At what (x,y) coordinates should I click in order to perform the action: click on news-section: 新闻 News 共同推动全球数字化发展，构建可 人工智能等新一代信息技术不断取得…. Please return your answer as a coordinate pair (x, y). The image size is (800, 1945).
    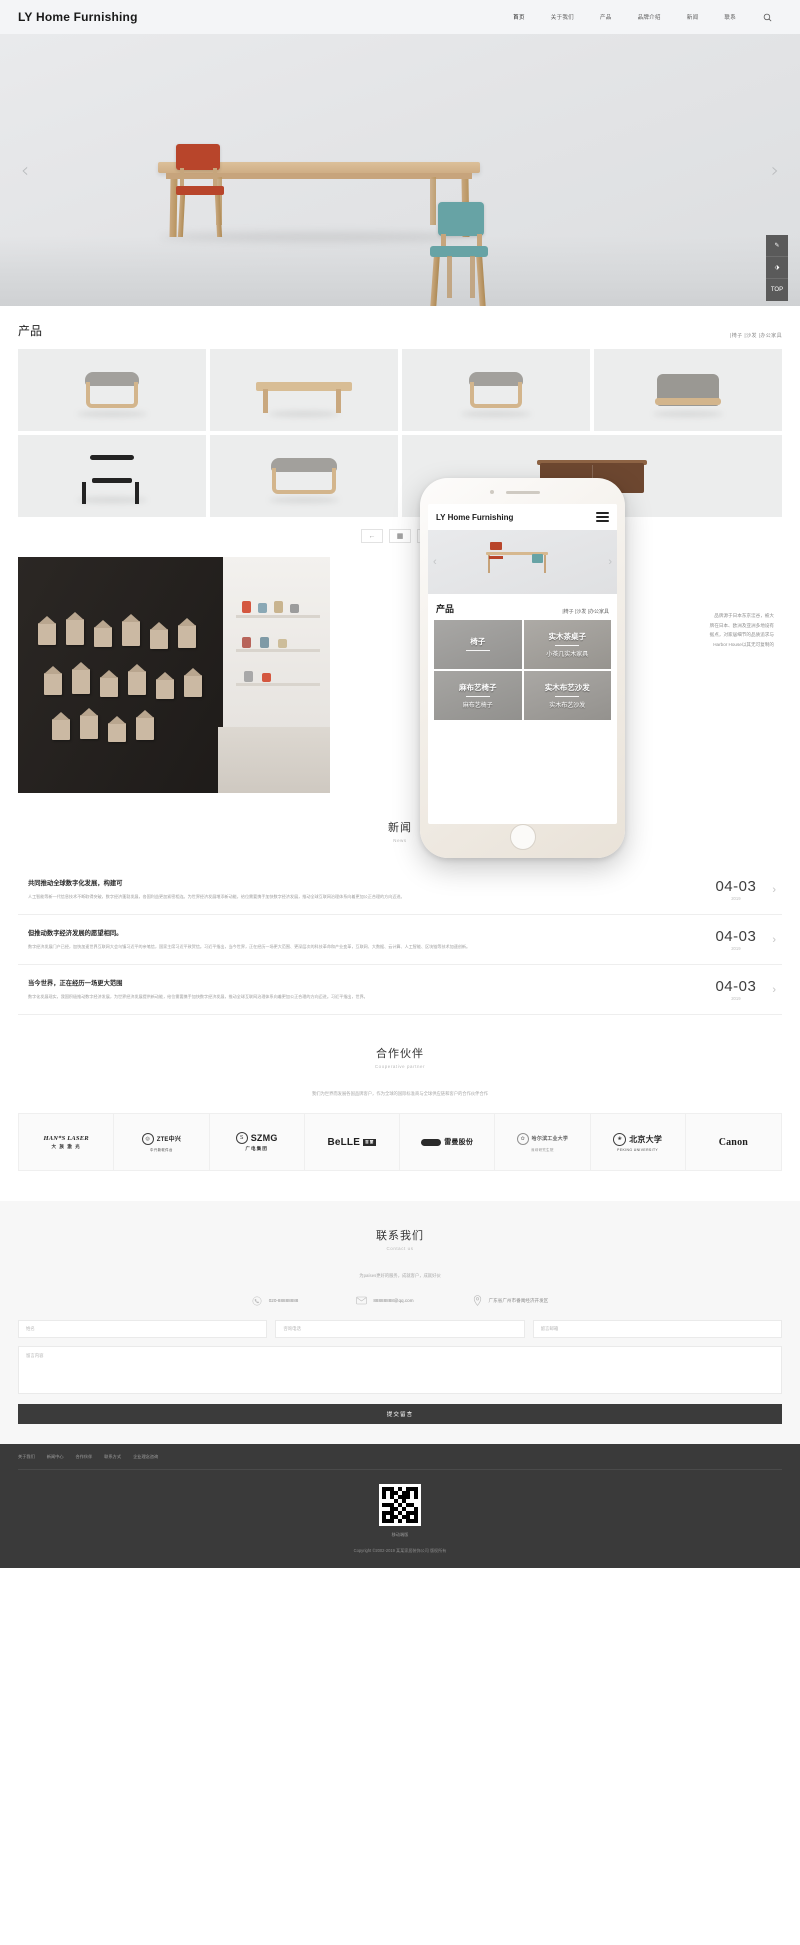
    Looking at the image, I should click on (400, 904).